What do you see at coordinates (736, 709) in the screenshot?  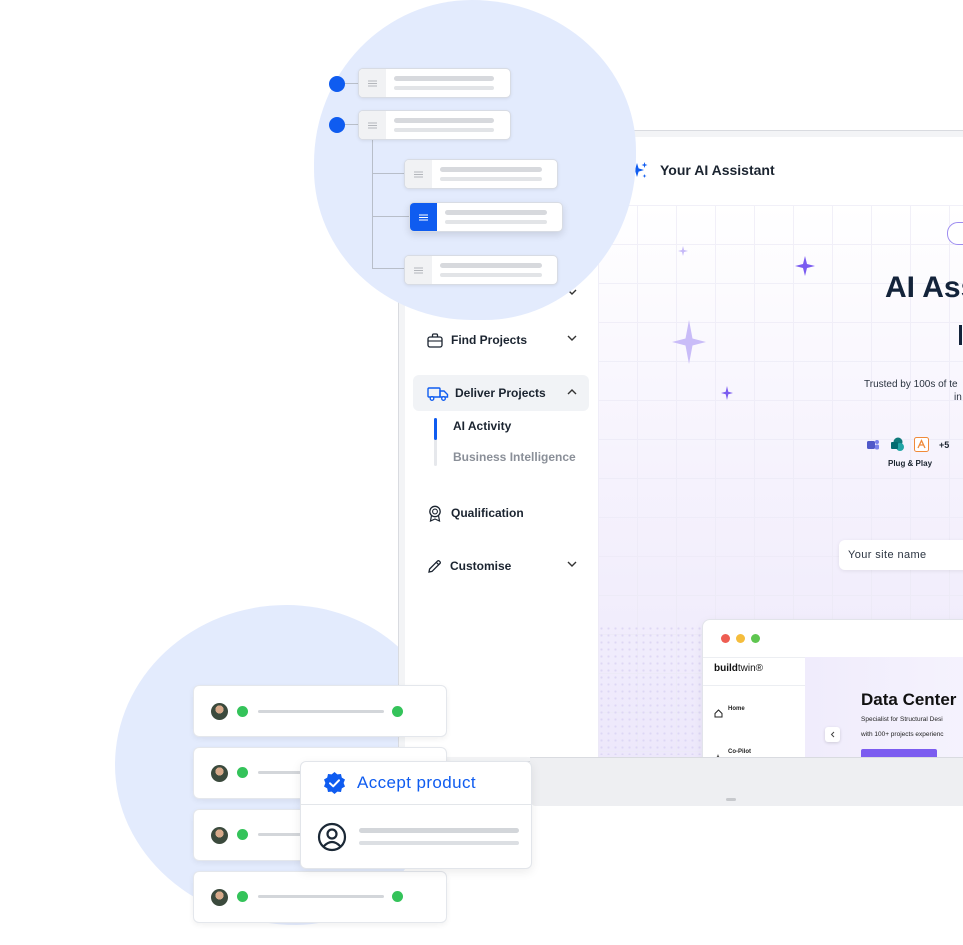 I see `preview-nav-home: Home` at bounding box center [736, 709].